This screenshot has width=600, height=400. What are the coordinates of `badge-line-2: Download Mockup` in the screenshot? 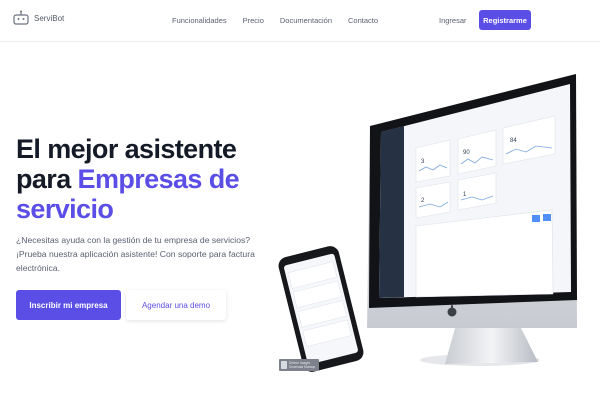 It's located at (302, 367).